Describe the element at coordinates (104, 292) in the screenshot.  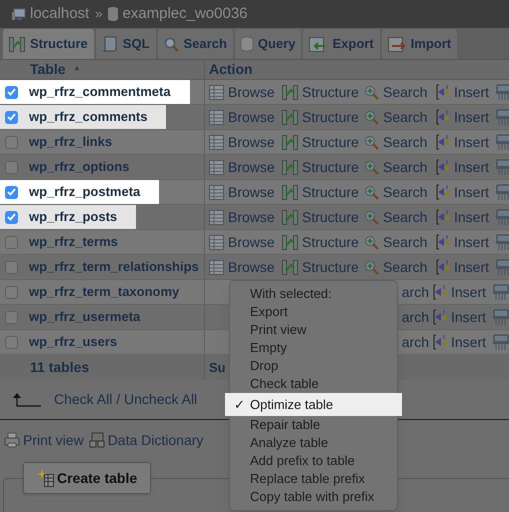
I see `table-name-link: wp_rfrz_term_taxonomy` at that location.